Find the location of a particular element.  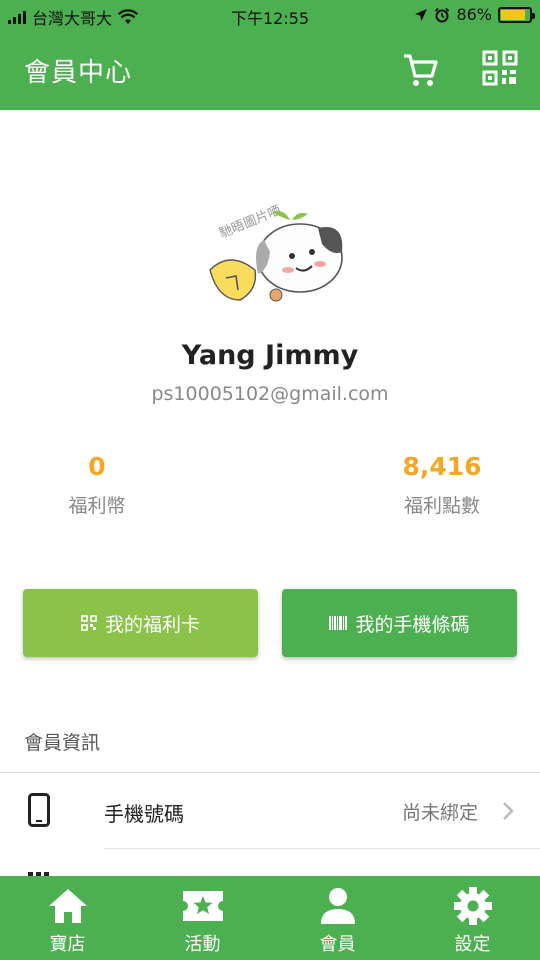

barcode-icon is located at coordinates (338, 623).